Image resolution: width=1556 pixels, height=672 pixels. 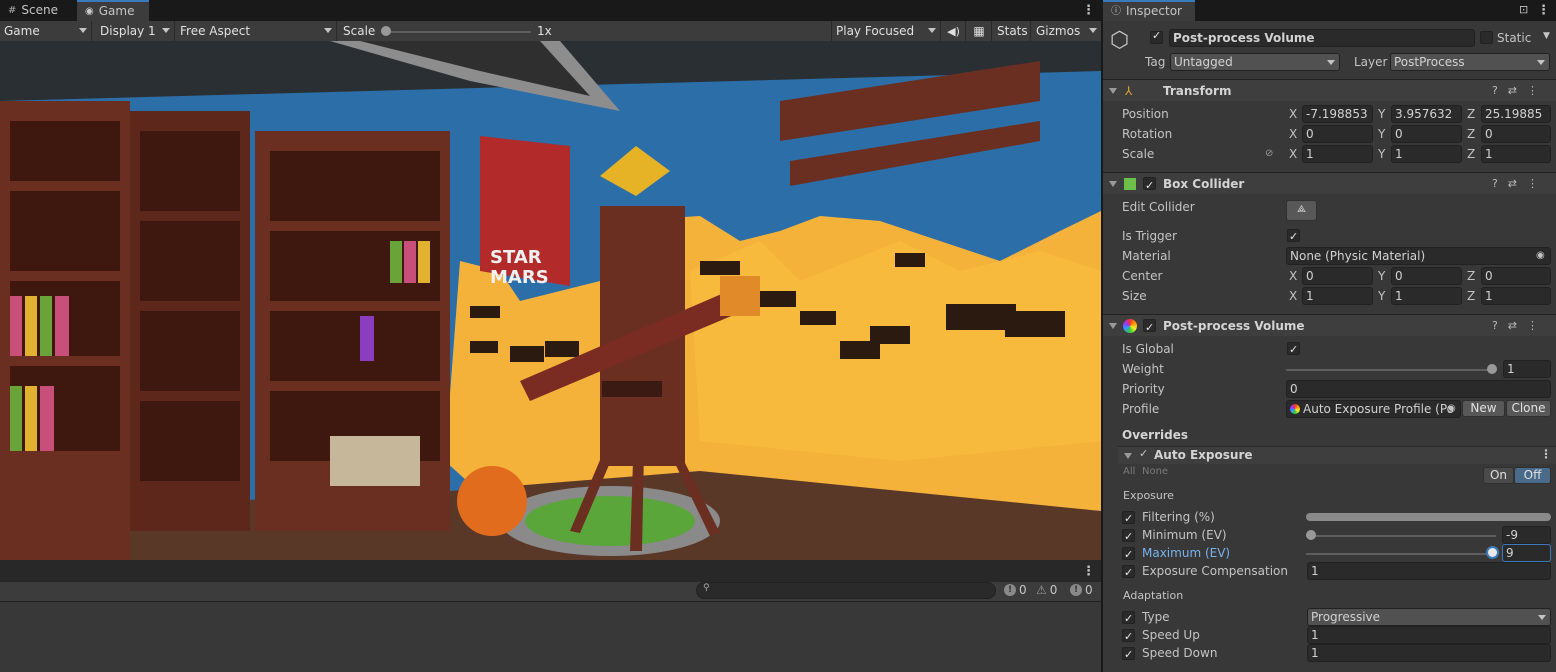 What do you see at coordinates (1301, 210) in the screenshot?
I see `edit-collider-button: ⟁` at bounding box center [1301, 210].